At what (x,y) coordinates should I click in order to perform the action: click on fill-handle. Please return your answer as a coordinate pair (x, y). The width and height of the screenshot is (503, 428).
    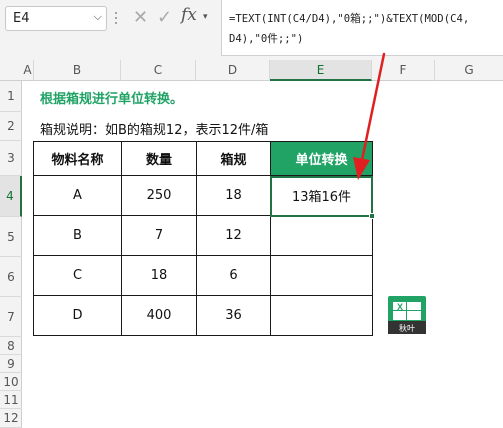
    Looking at the image, I should click on (372, 216).